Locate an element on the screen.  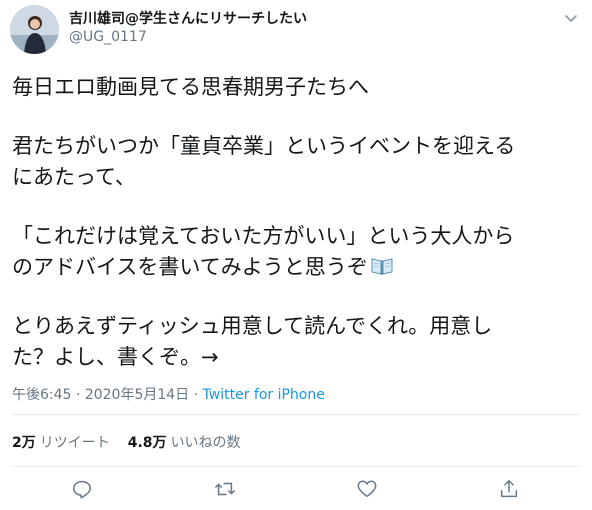
retweets-count: 2万 is located at coordinates (24, 443).